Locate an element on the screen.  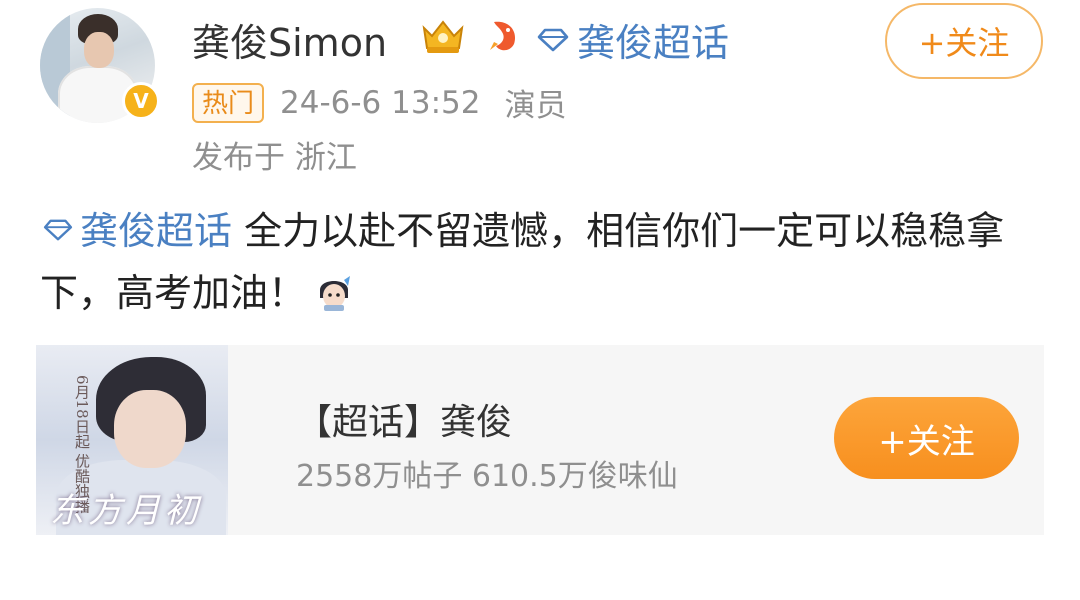
post-time: 24-6-6 13:52 is located at coordinates (380, 102).